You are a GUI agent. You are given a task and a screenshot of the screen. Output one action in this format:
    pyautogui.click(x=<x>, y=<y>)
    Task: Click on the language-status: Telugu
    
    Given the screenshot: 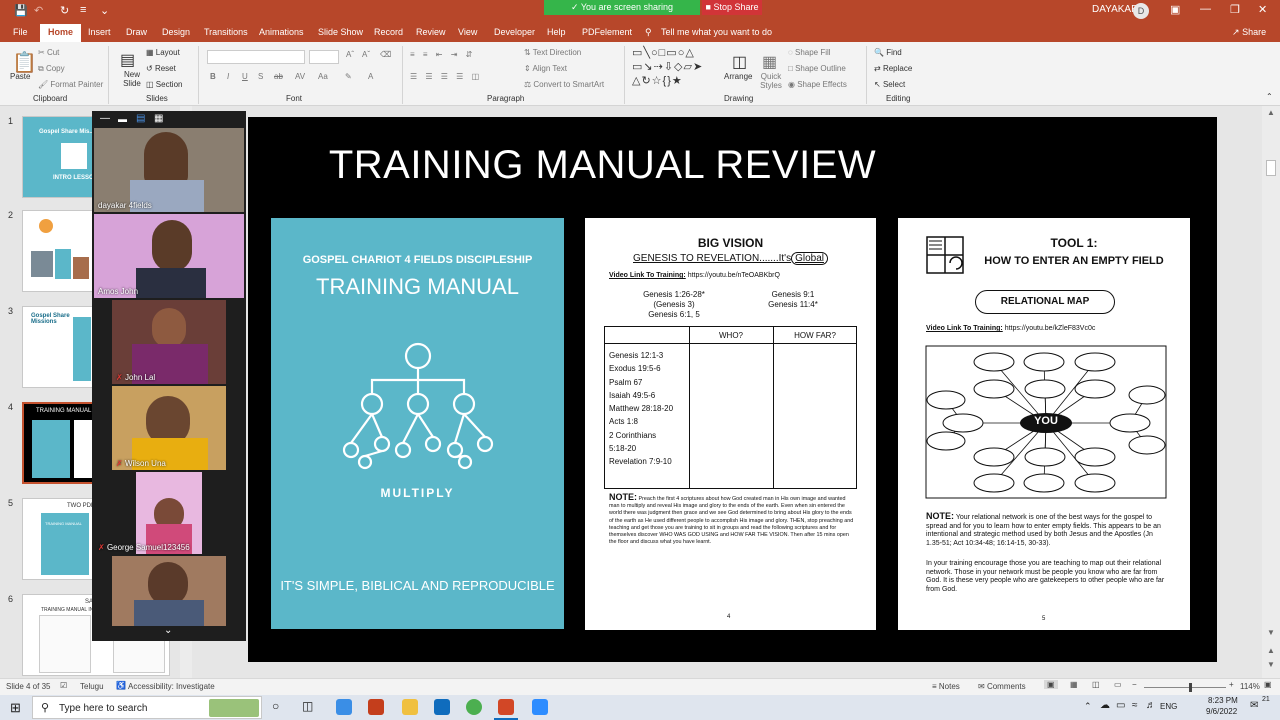 What is the action you would take?
    pyautogui.click(x=92, y=686)
    